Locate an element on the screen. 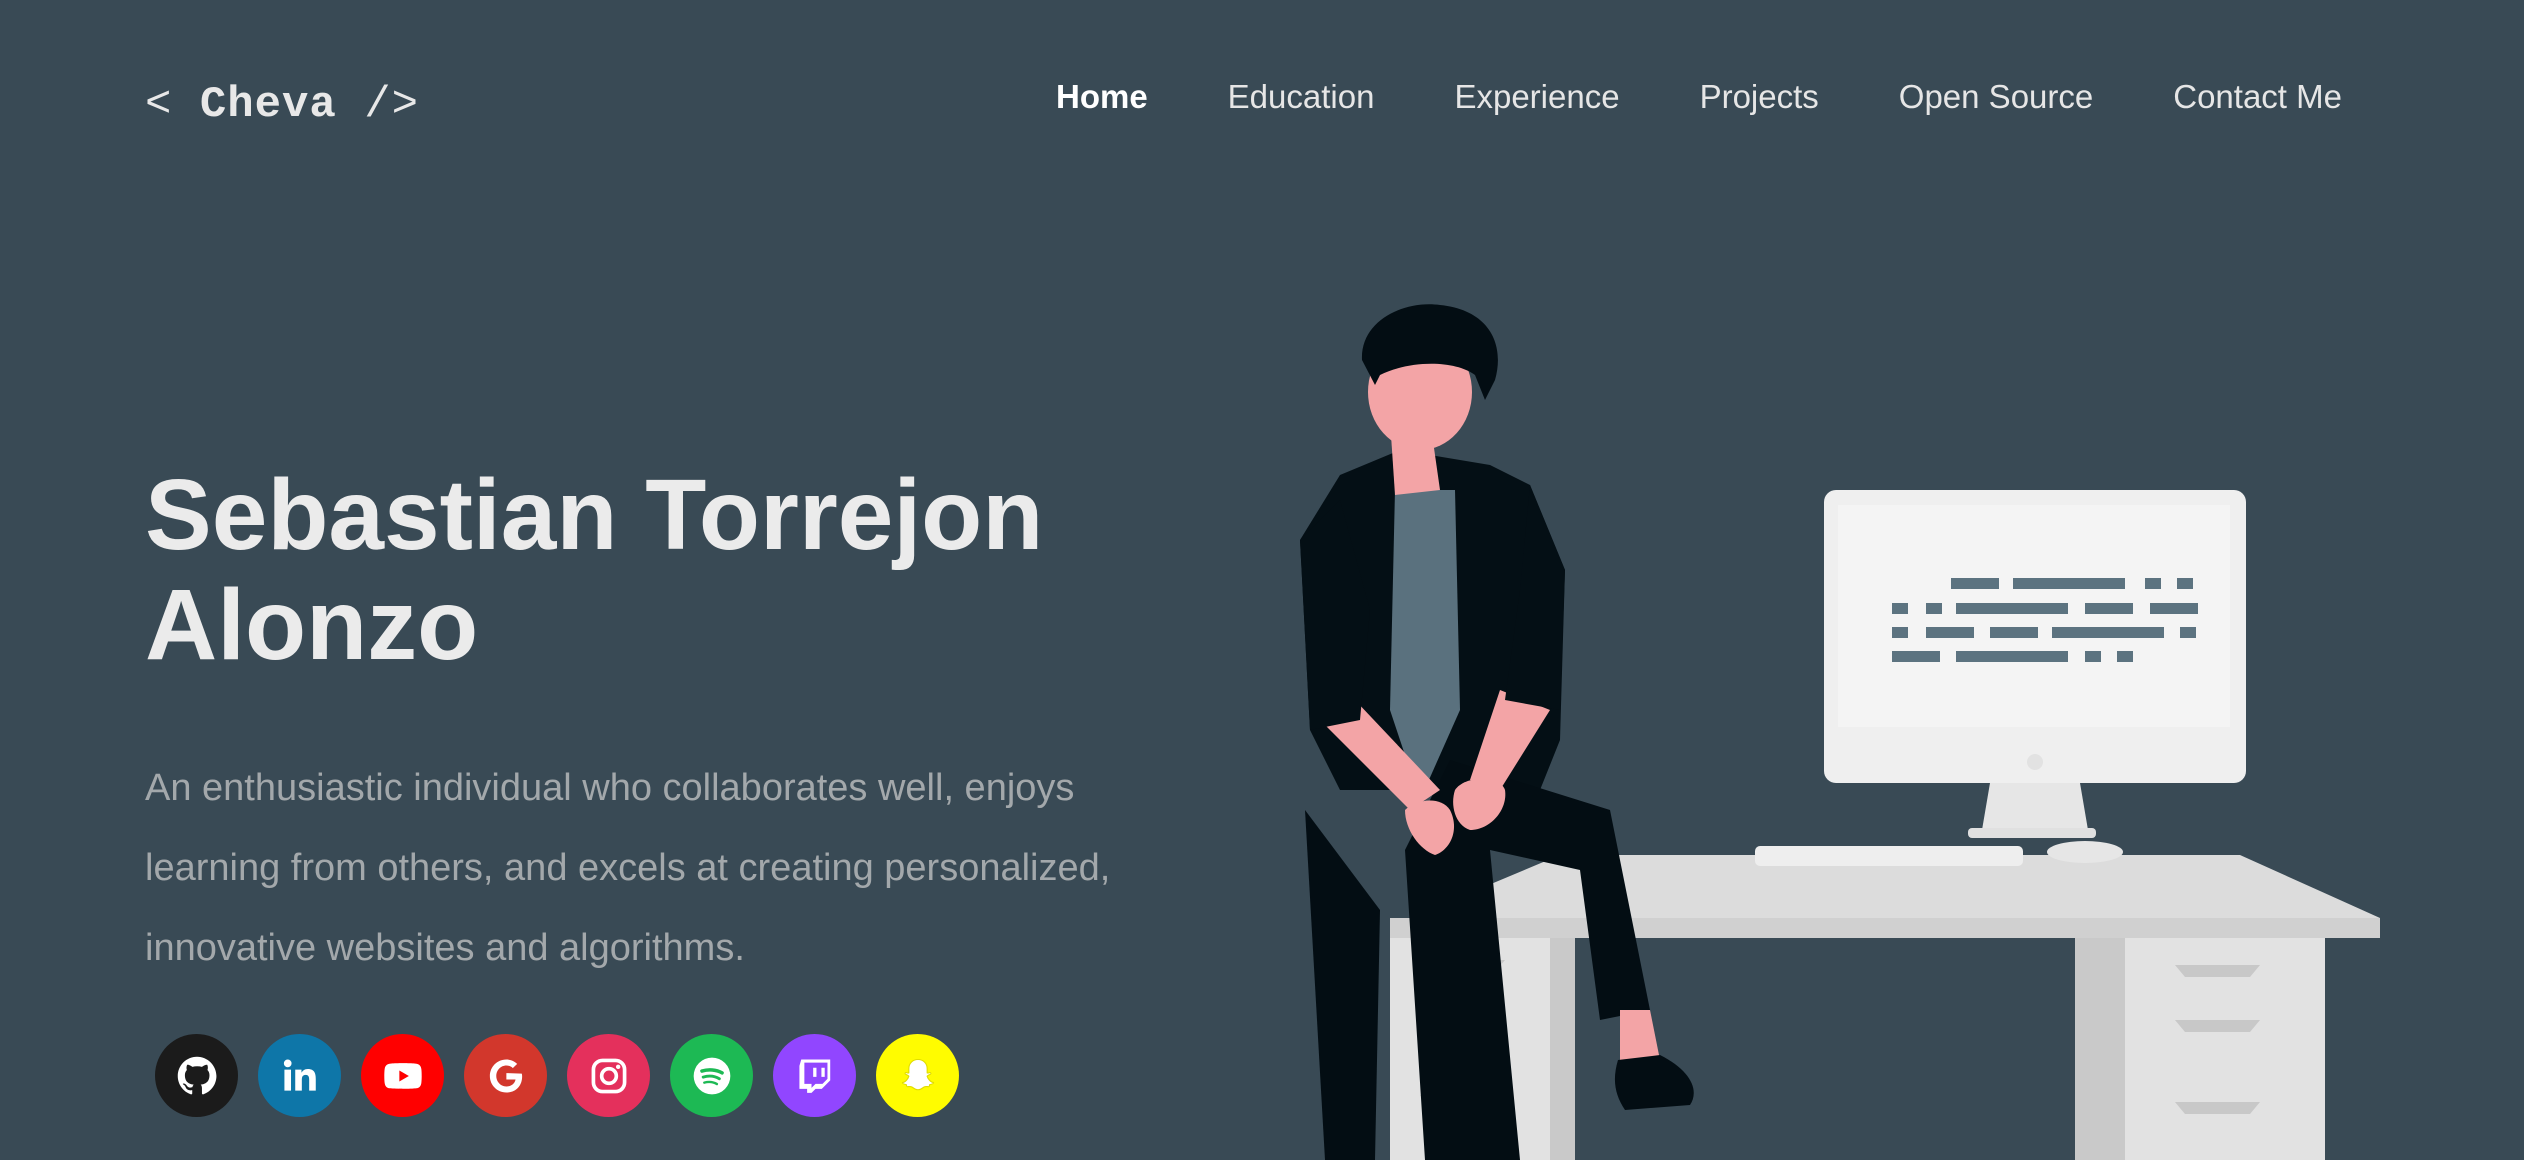 The image size is (2524, 1160). nav-item-open-source: Open Source is located at coordinates (1996, 97).